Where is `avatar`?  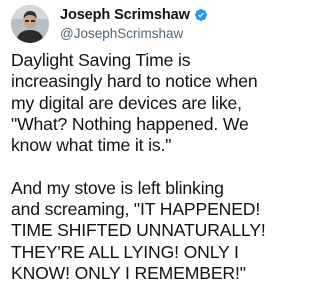 avatar is located at coordinates (30, 24).